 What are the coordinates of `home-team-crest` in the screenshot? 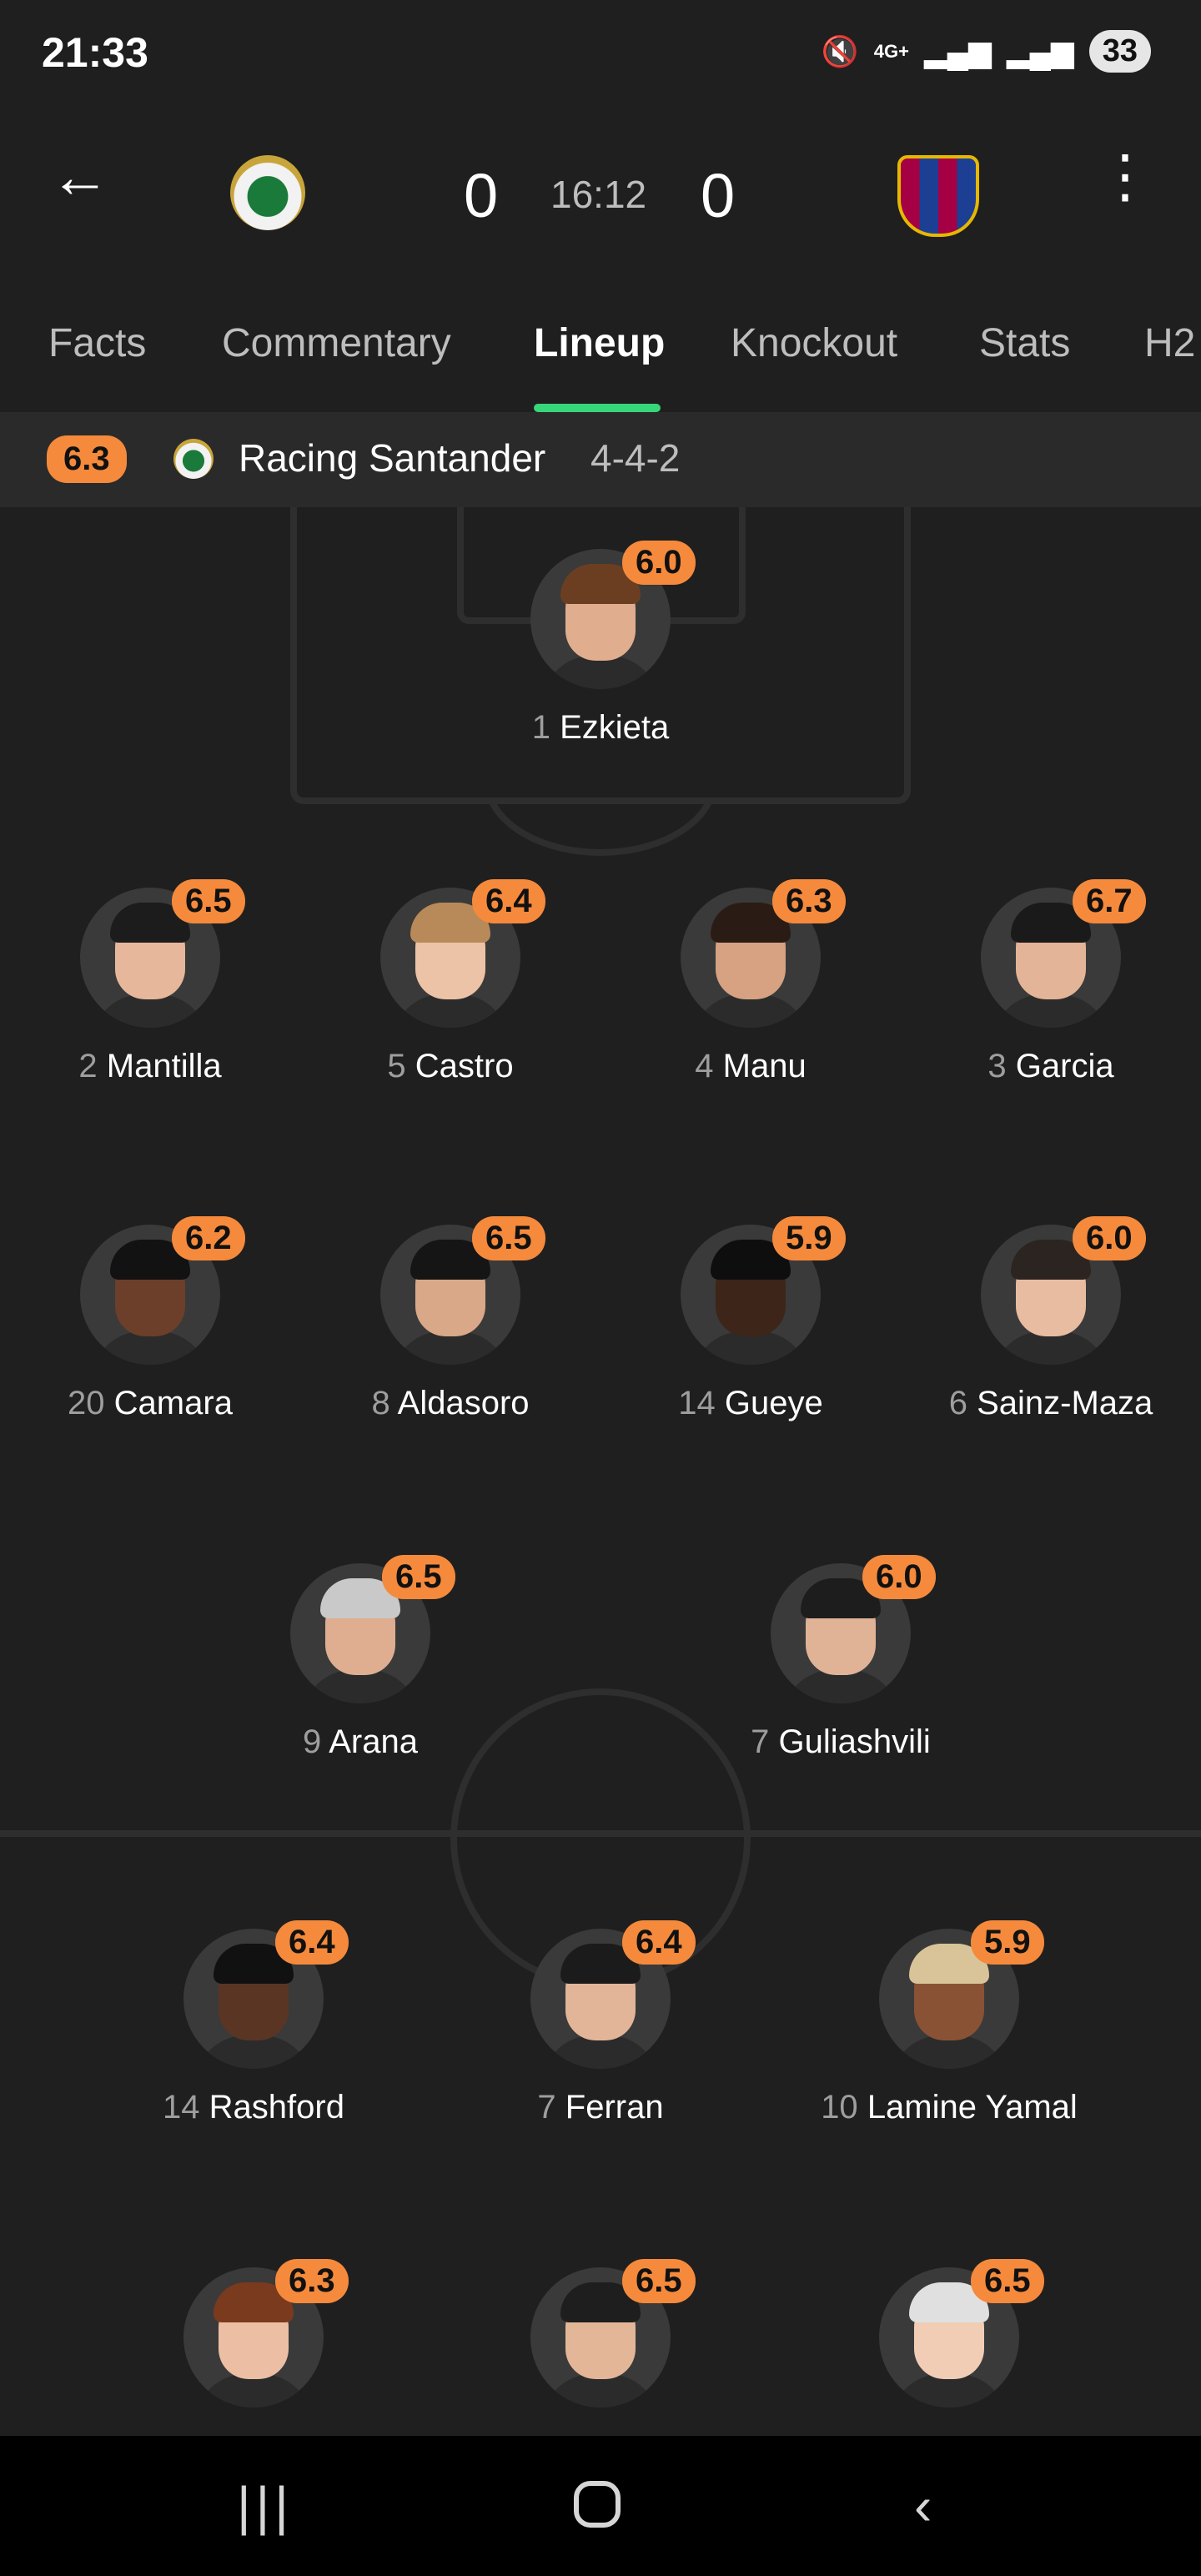 It's located at (268, 192).